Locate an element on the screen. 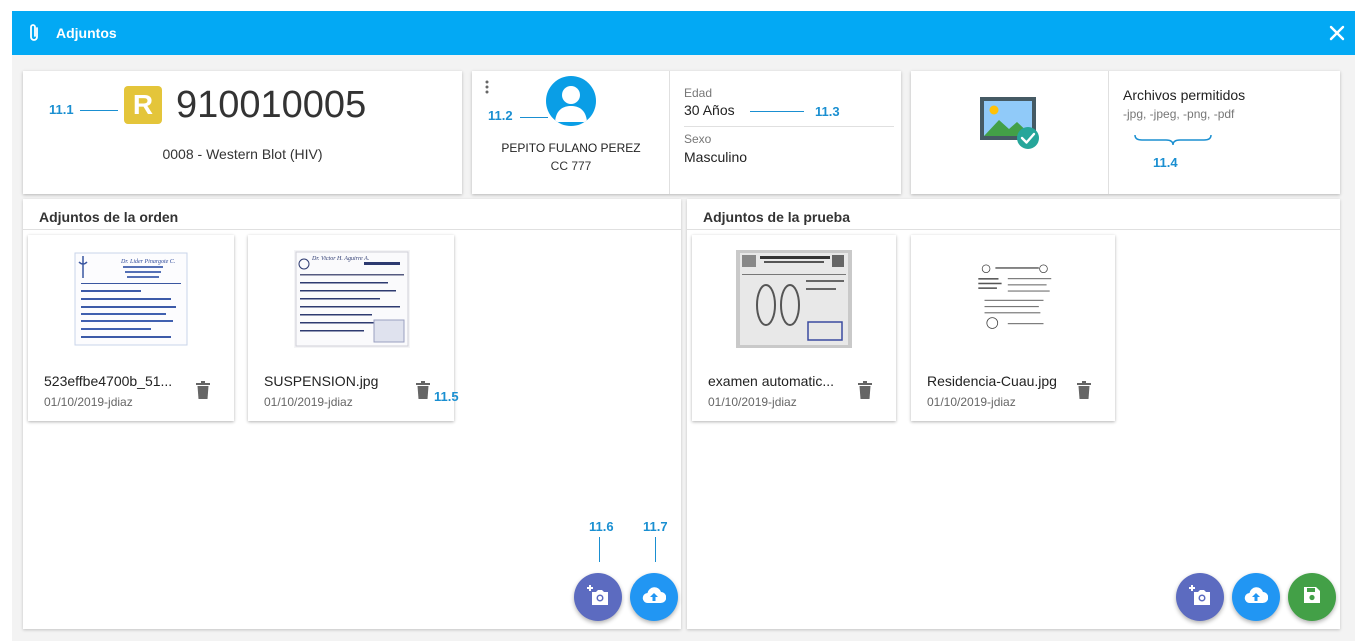  avatar is located at coordinates (571, 101).